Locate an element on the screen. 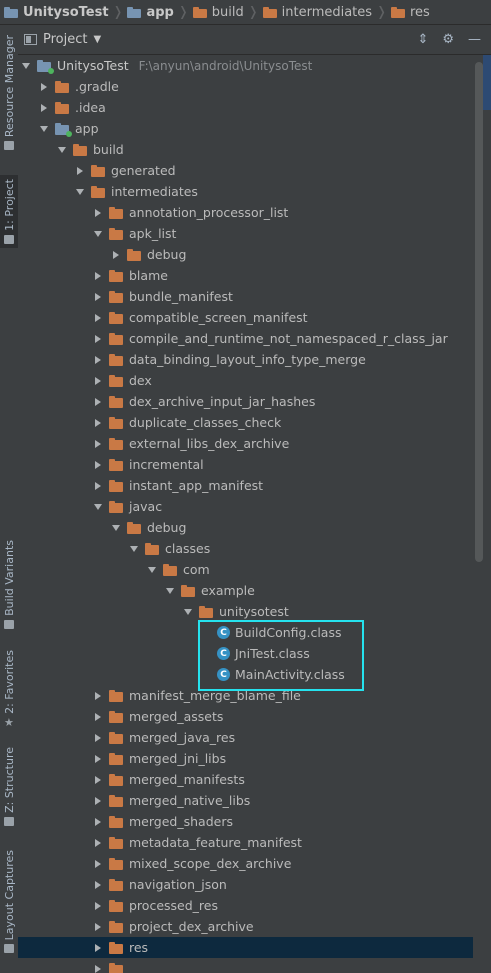 The image size is (491, 973). tab-structure: Z: Structure is located at coordinates (9, 786).